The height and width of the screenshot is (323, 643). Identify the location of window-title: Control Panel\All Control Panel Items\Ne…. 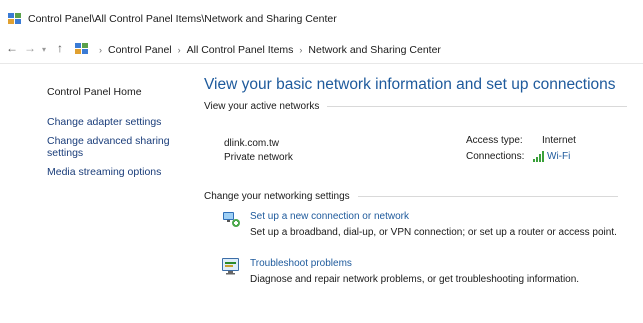
(182, 19).